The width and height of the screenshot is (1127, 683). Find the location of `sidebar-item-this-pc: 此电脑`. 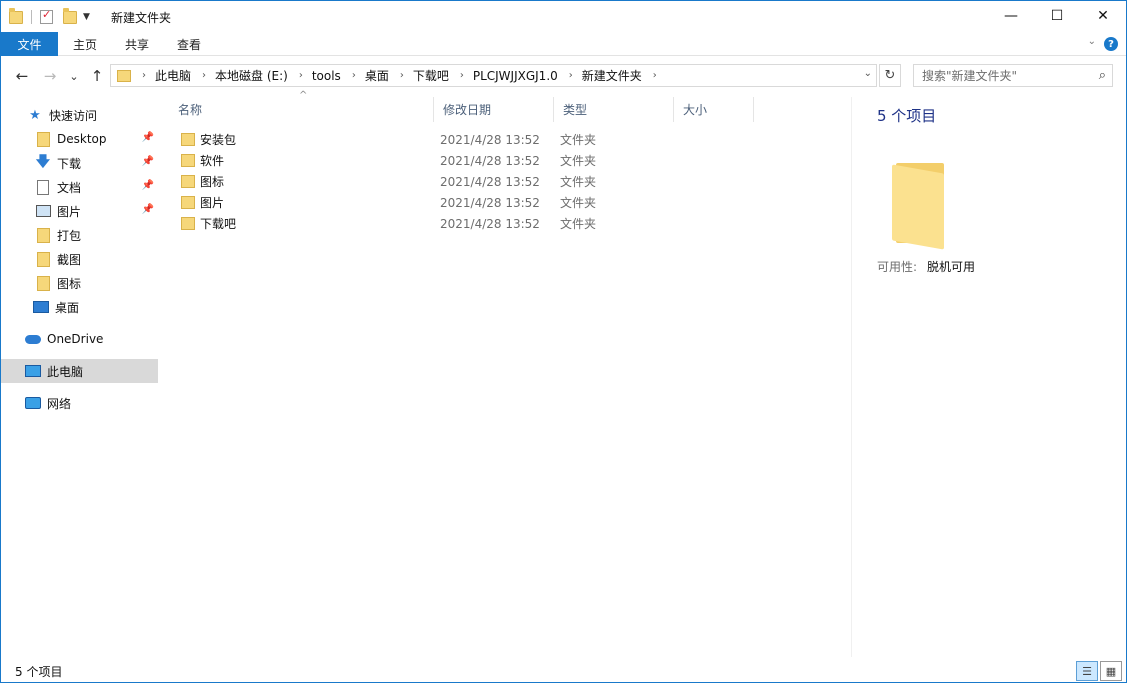

sidebar-item-this-pc: 此电脑 is located at coordinates (79, 371).